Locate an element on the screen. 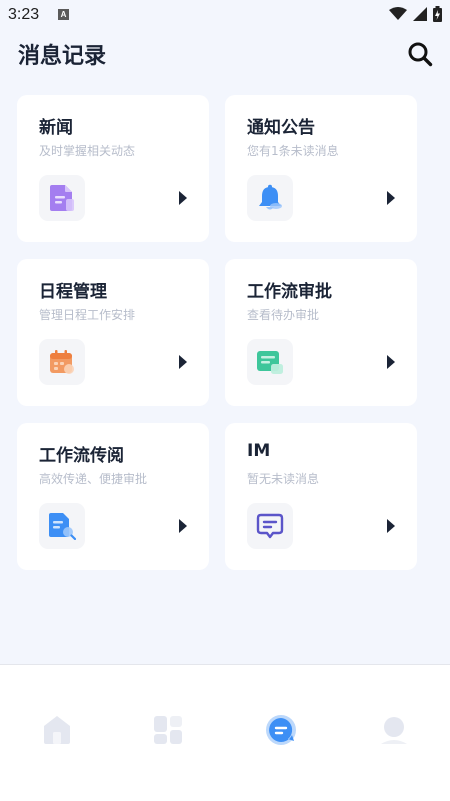  circulation-document-icon is located at coordinates (62, 526).